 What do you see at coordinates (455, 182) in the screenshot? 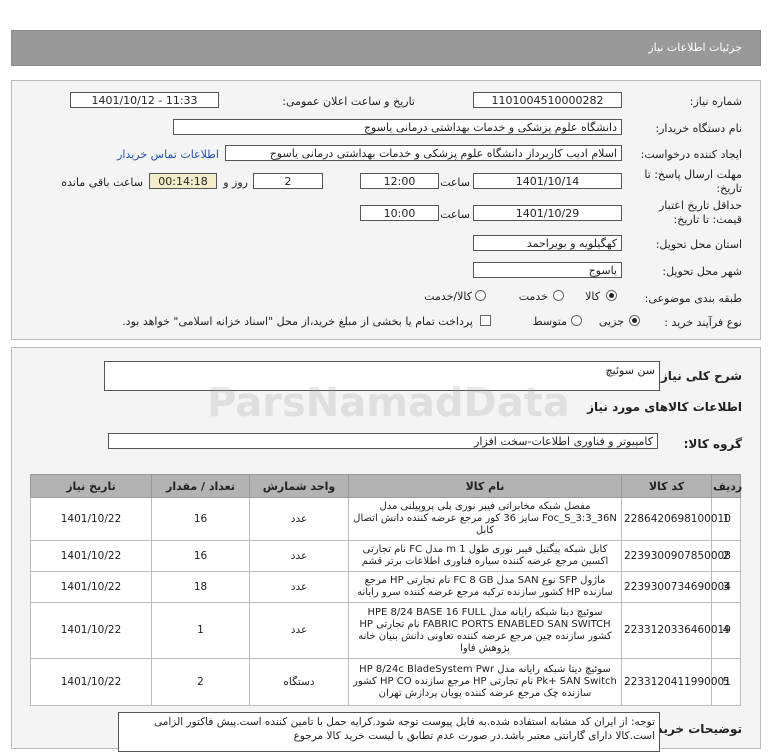
I see `deadline-time-label: ساعت` at bounding box center [455, 182].